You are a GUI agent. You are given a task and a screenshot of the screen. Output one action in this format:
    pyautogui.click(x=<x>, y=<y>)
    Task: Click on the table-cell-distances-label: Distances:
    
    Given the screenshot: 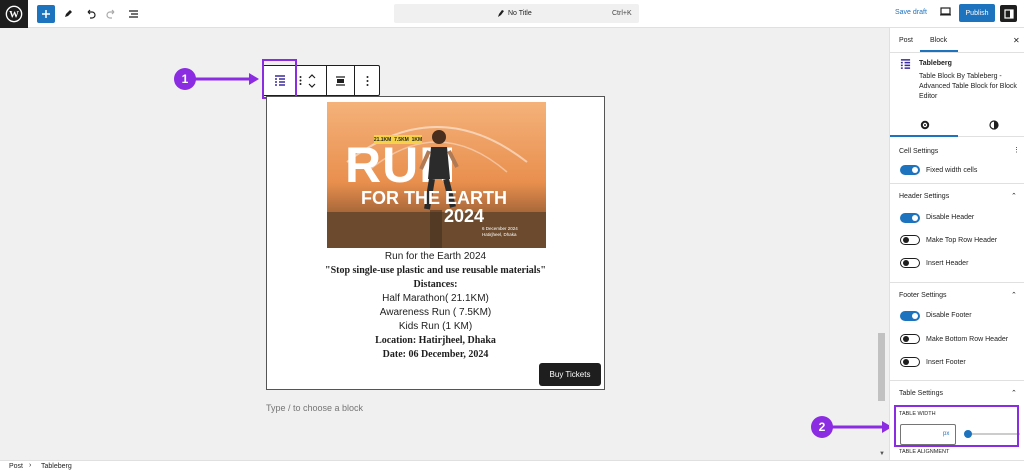 What is the action you would take?
    pyautogui.click(x=435, y=285)
    